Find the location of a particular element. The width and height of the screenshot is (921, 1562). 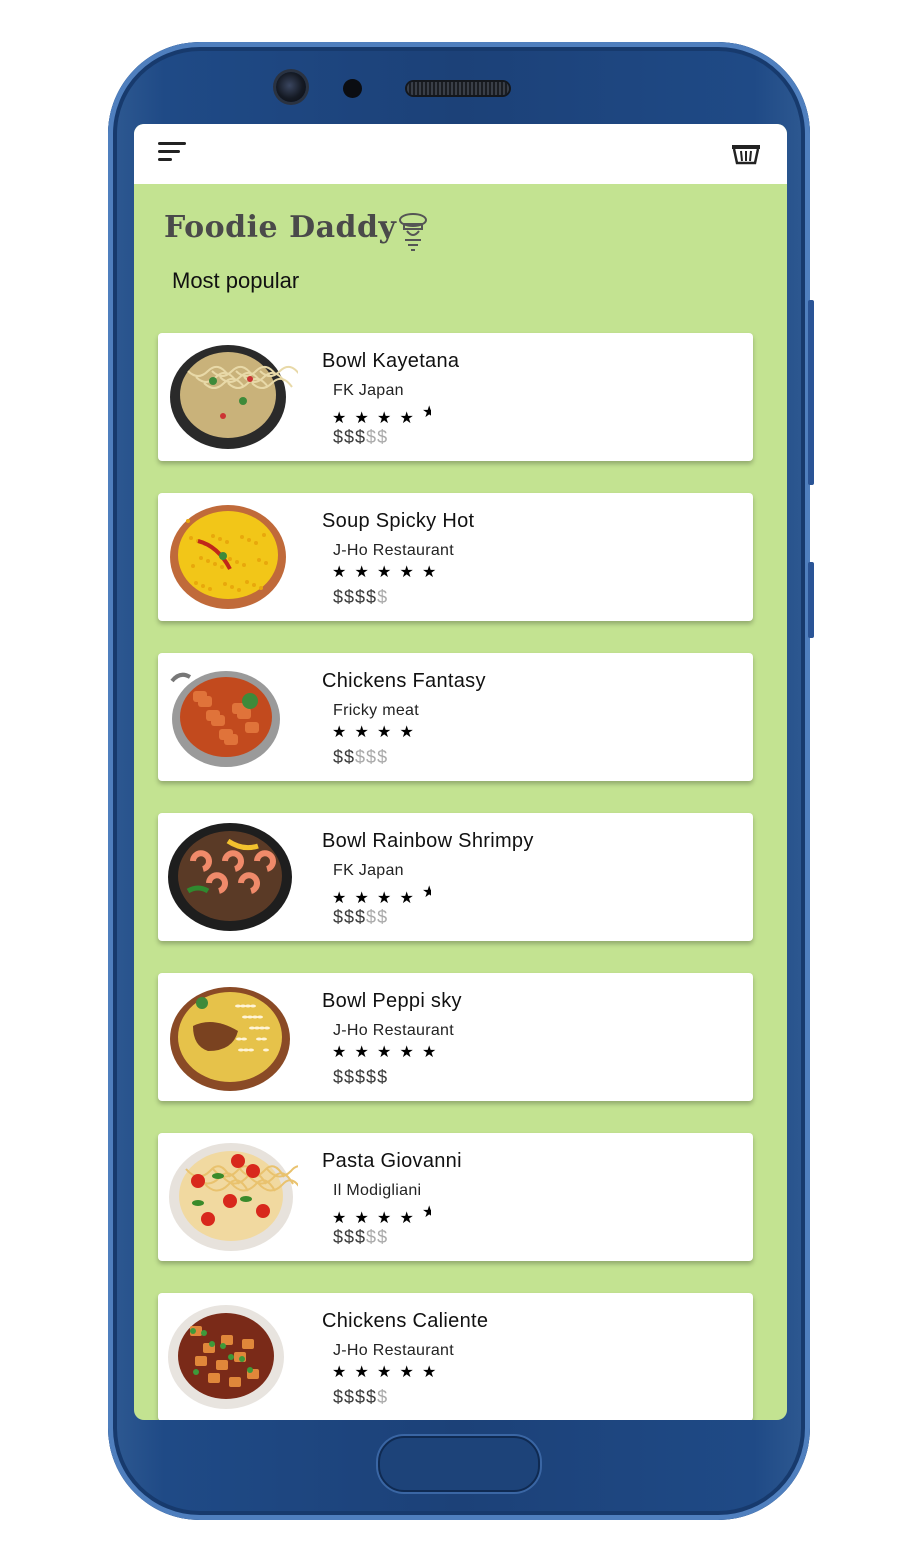

menu-icon is located at coordinates (173, 153).